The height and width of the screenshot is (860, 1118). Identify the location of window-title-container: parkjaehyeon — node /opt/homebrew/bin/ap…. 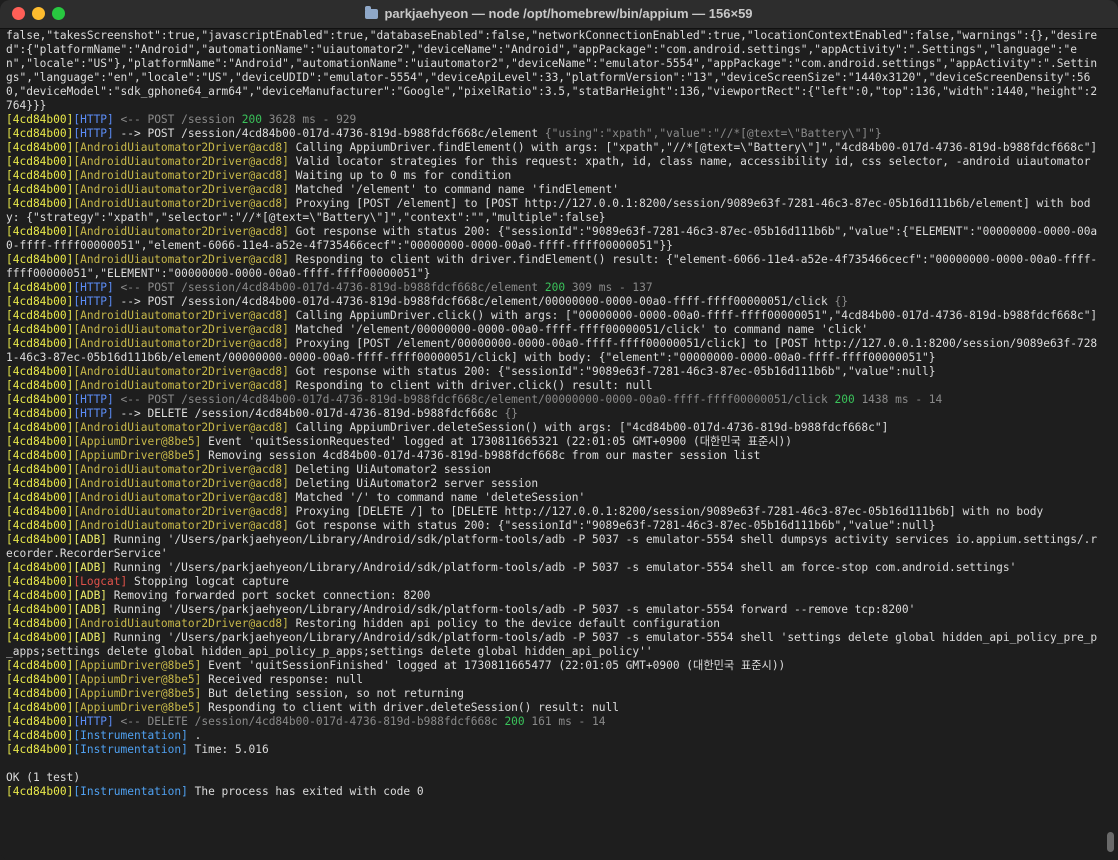
(559, 14).